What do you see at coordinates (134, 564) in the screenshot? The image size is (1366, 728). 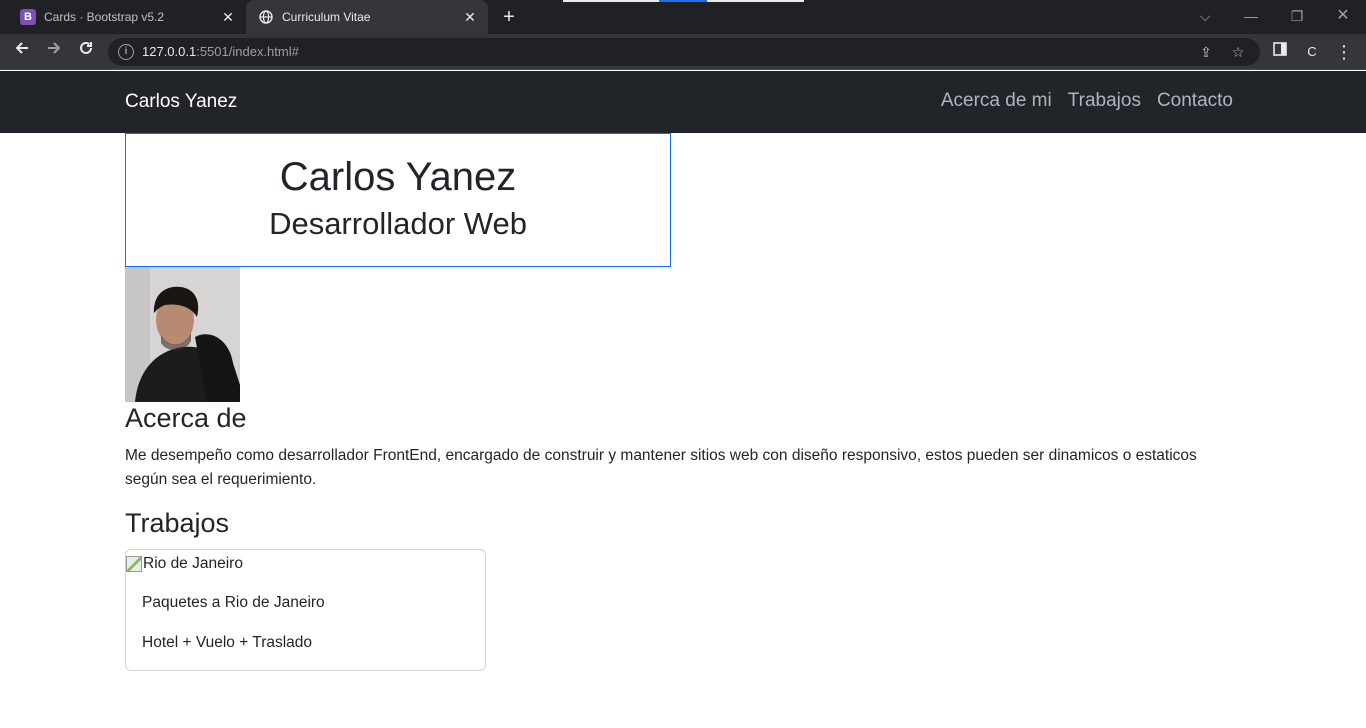 I see `broken-image-icon` at bounding box center [134, 564].